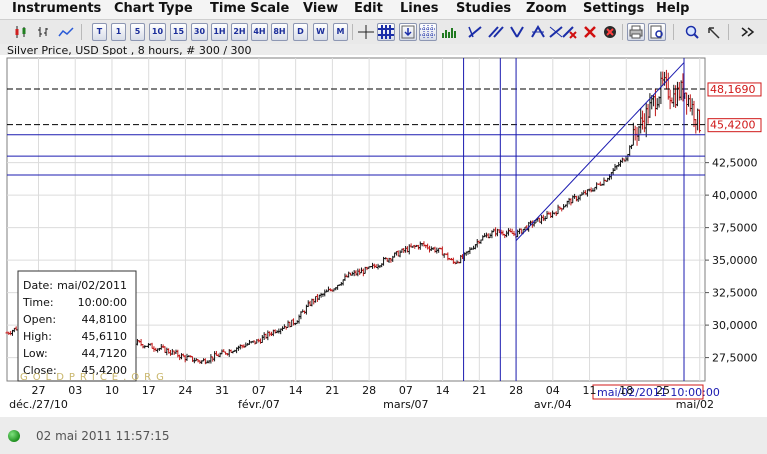  What do you see at coordinates (735, 163) in the screenshot?
I see `y-tick-label: 42,5000` at bounding box center [735, 163].